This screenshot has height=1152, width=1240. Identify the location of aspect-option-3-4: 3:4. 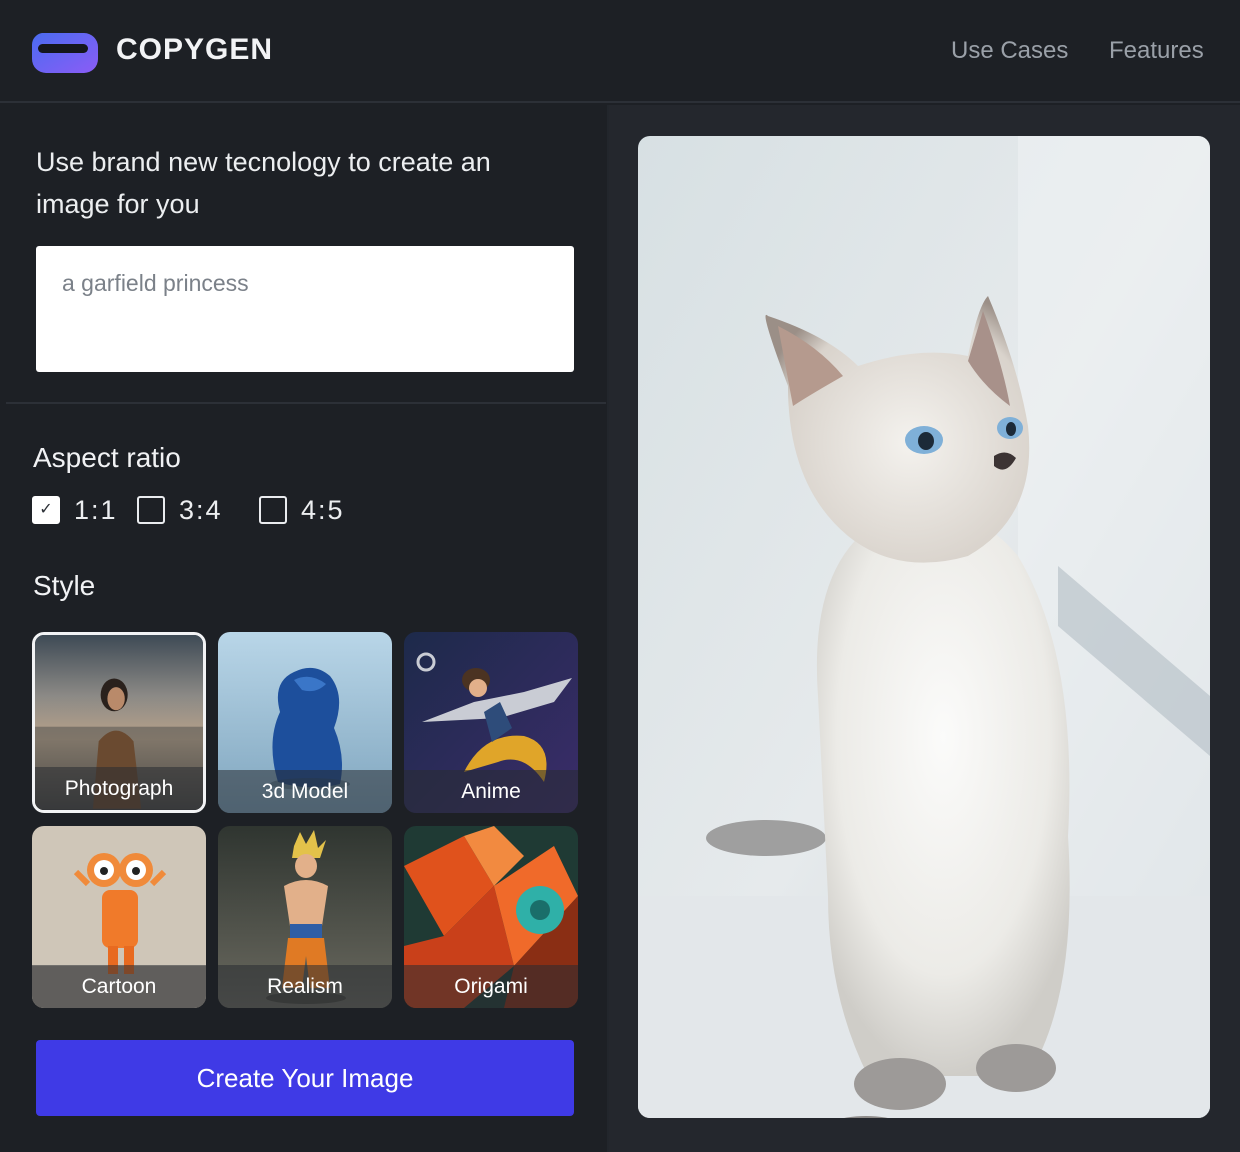
(180, 510).